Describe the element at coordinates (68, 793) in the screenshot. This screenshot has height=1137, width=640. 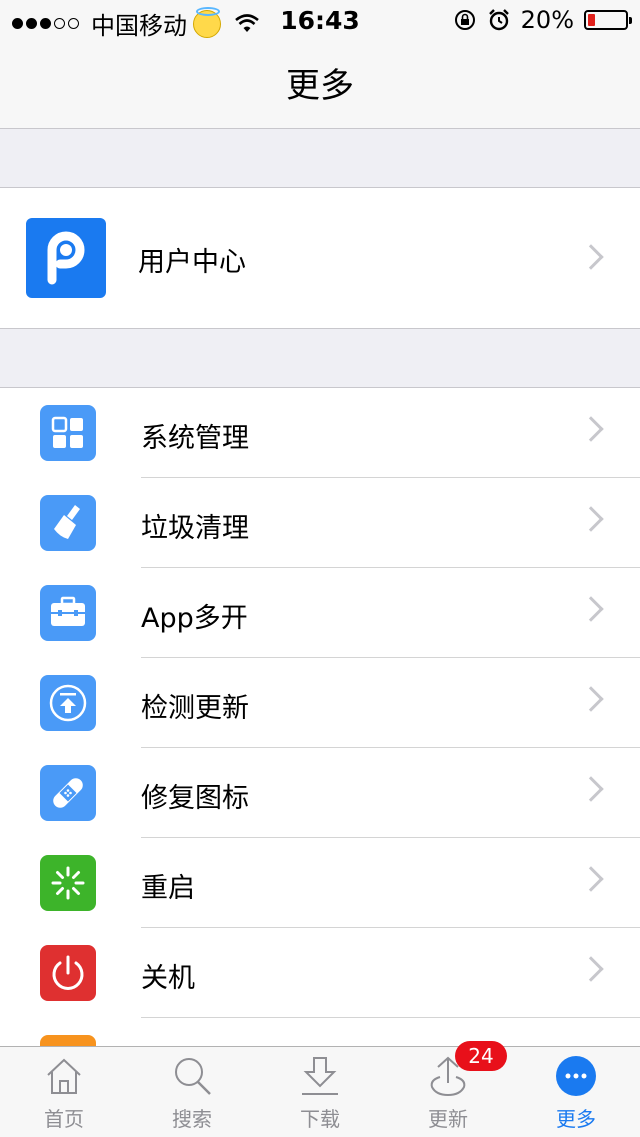
I see `bandage-icon` at that location.